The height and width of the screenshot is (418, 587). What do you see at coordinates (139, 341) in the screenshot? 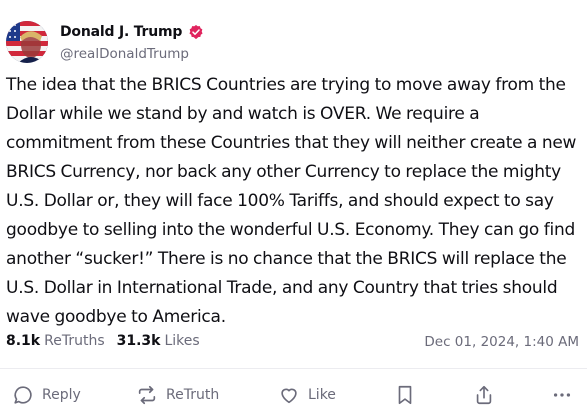
I see `likes-count: 31.3k` at bounding box center [139, 341].